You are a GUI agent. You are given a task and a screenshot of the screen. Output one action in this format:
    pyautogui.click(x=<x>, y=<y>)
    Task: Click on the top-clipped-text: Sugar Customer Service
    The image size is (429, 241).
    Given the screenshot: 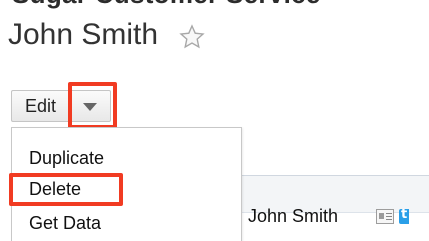 What is the action you would take?
    pyautogui.click(x=166, y=5)
    